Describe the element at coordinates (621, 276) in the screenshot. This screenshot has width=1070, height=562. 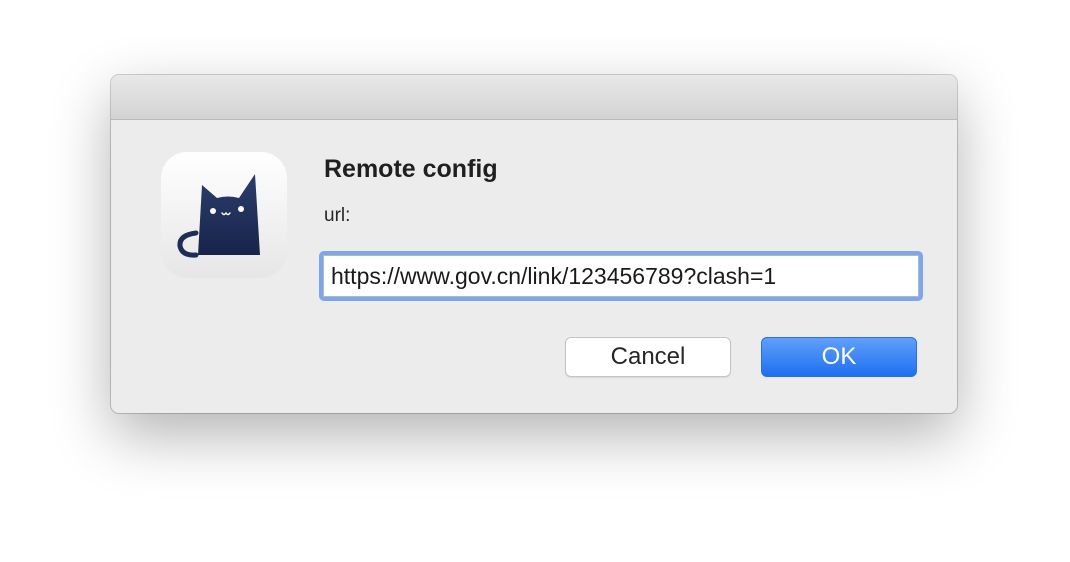
I see `url-input` at that location.